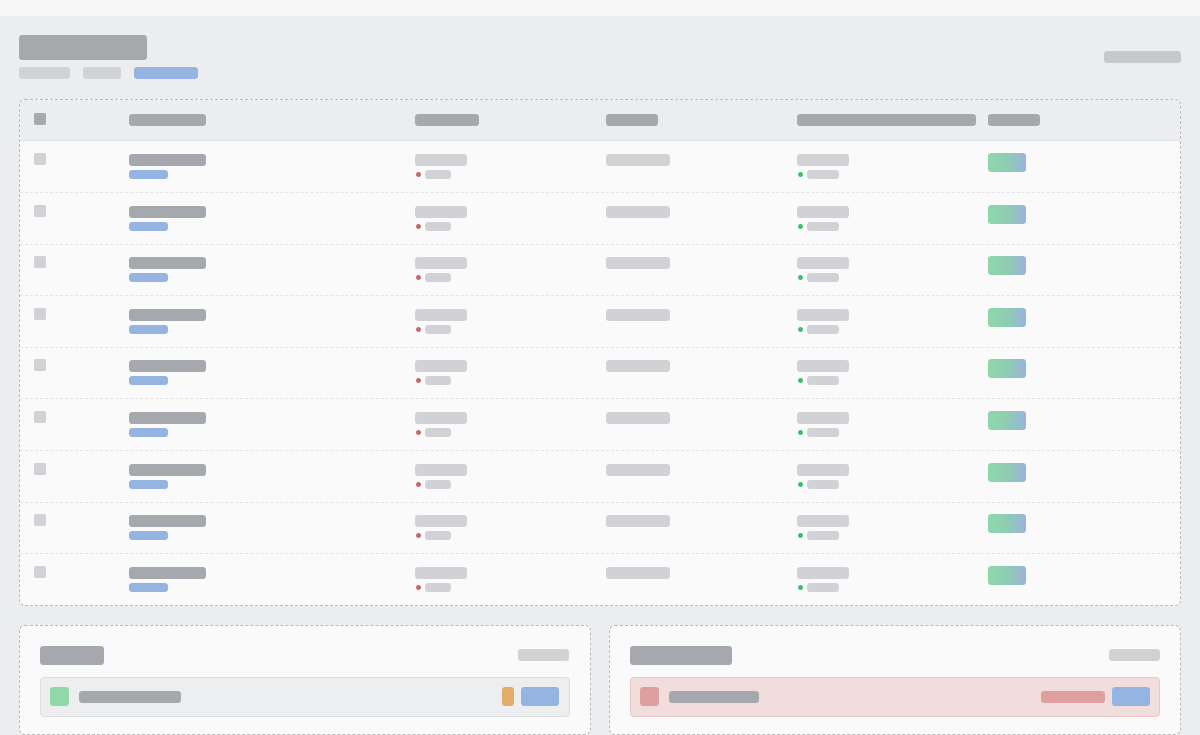 The height and width of the screenshot is (735, 1200). Describe the element at coordinates (166, 73) in the screenshot. I see `breadcrumb-item-current` at that location.